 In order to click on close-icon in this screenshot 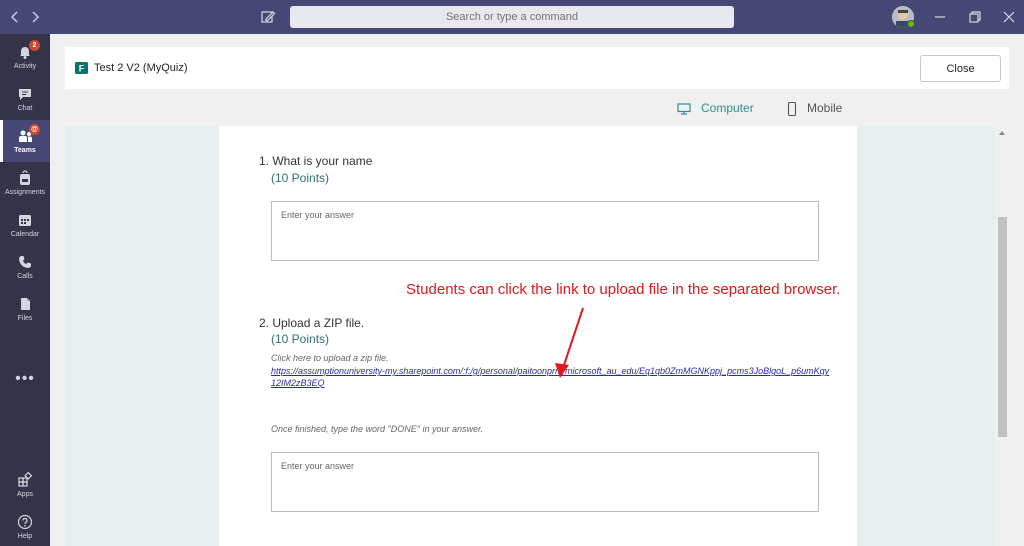, I will do `click(1009, 17)`.